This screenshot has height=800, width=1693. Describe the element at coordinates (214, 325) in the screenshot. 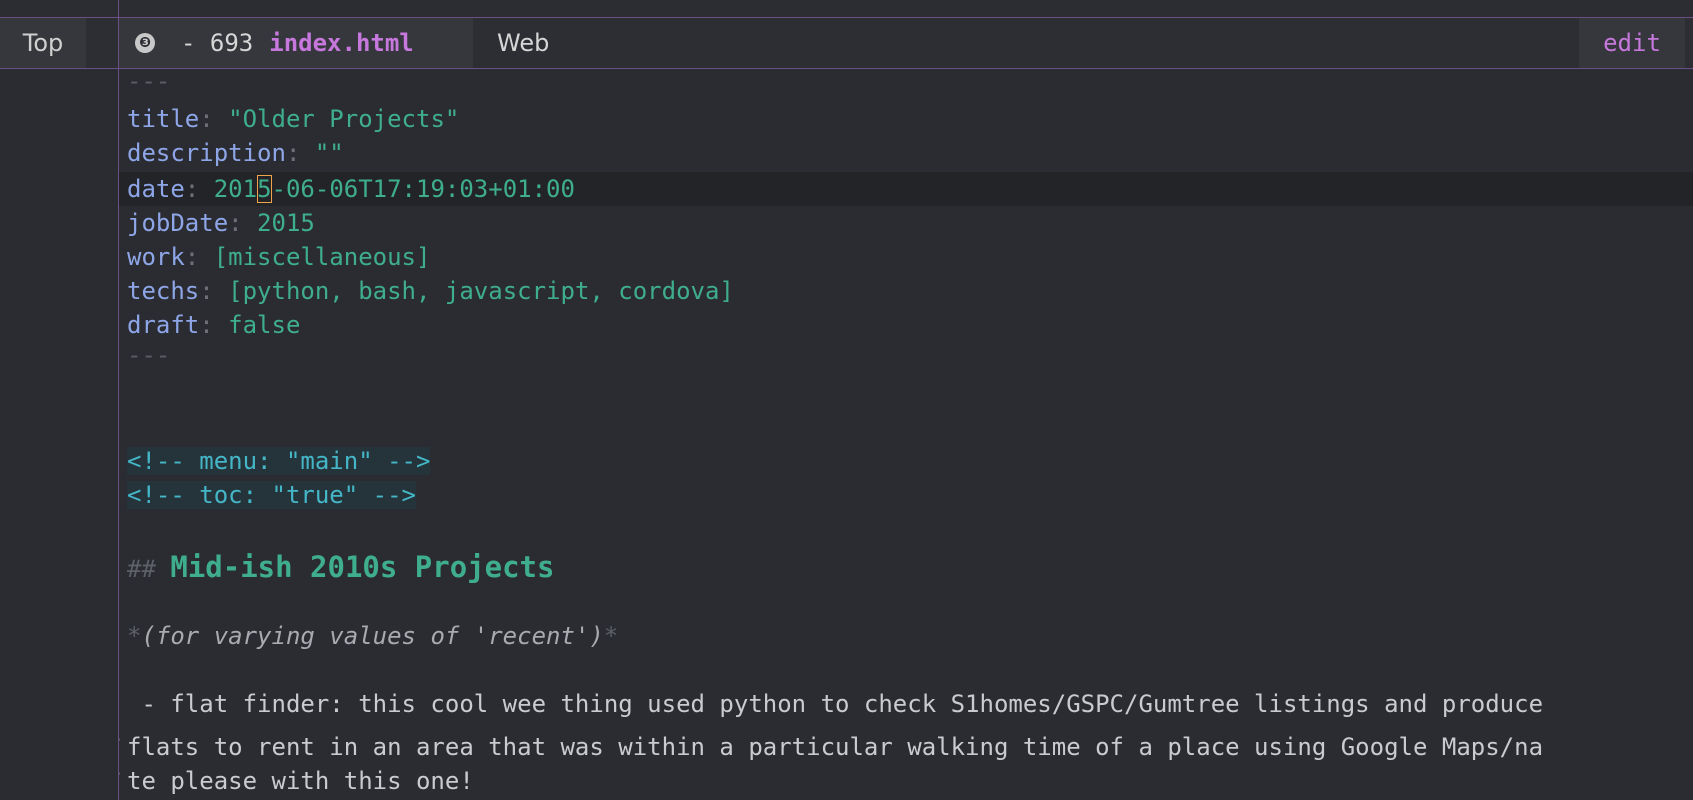

I see `frontmatter-draft-line: draft: false` at that location.